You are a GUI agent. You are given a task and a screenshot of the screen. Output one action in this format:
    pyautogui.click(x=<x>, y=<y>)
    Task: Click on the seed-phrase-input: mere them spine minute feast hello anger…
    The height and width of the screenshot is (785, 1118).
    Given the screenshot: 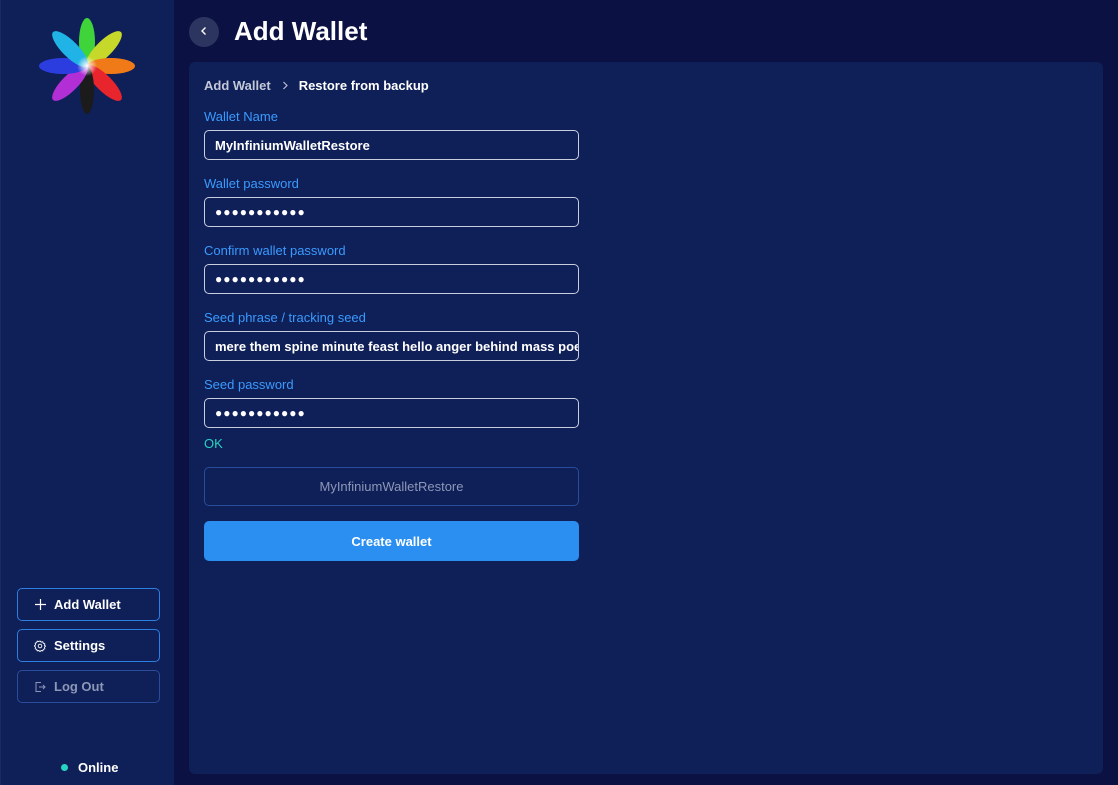 What is the action you would take?
    pyautogui.click(x=391, y=346)
    